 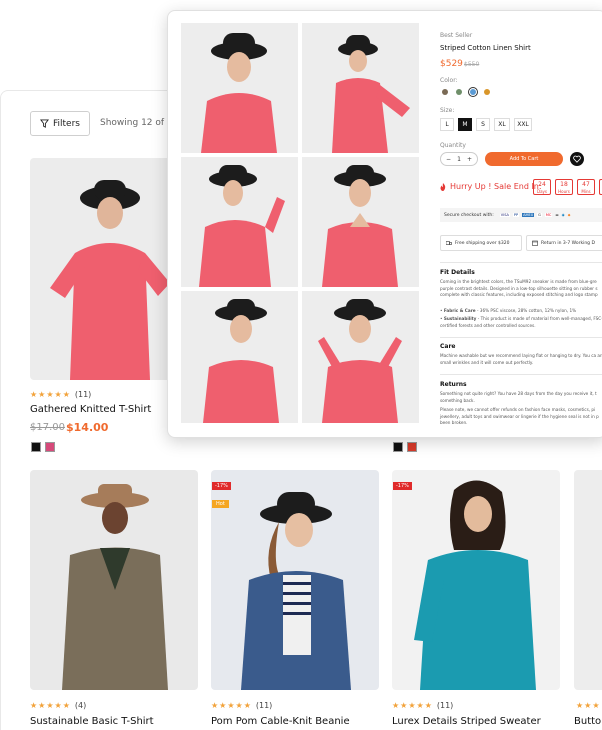 I want to click on add-to-cart-button: Add To Cart, so click(x=524, y=159).